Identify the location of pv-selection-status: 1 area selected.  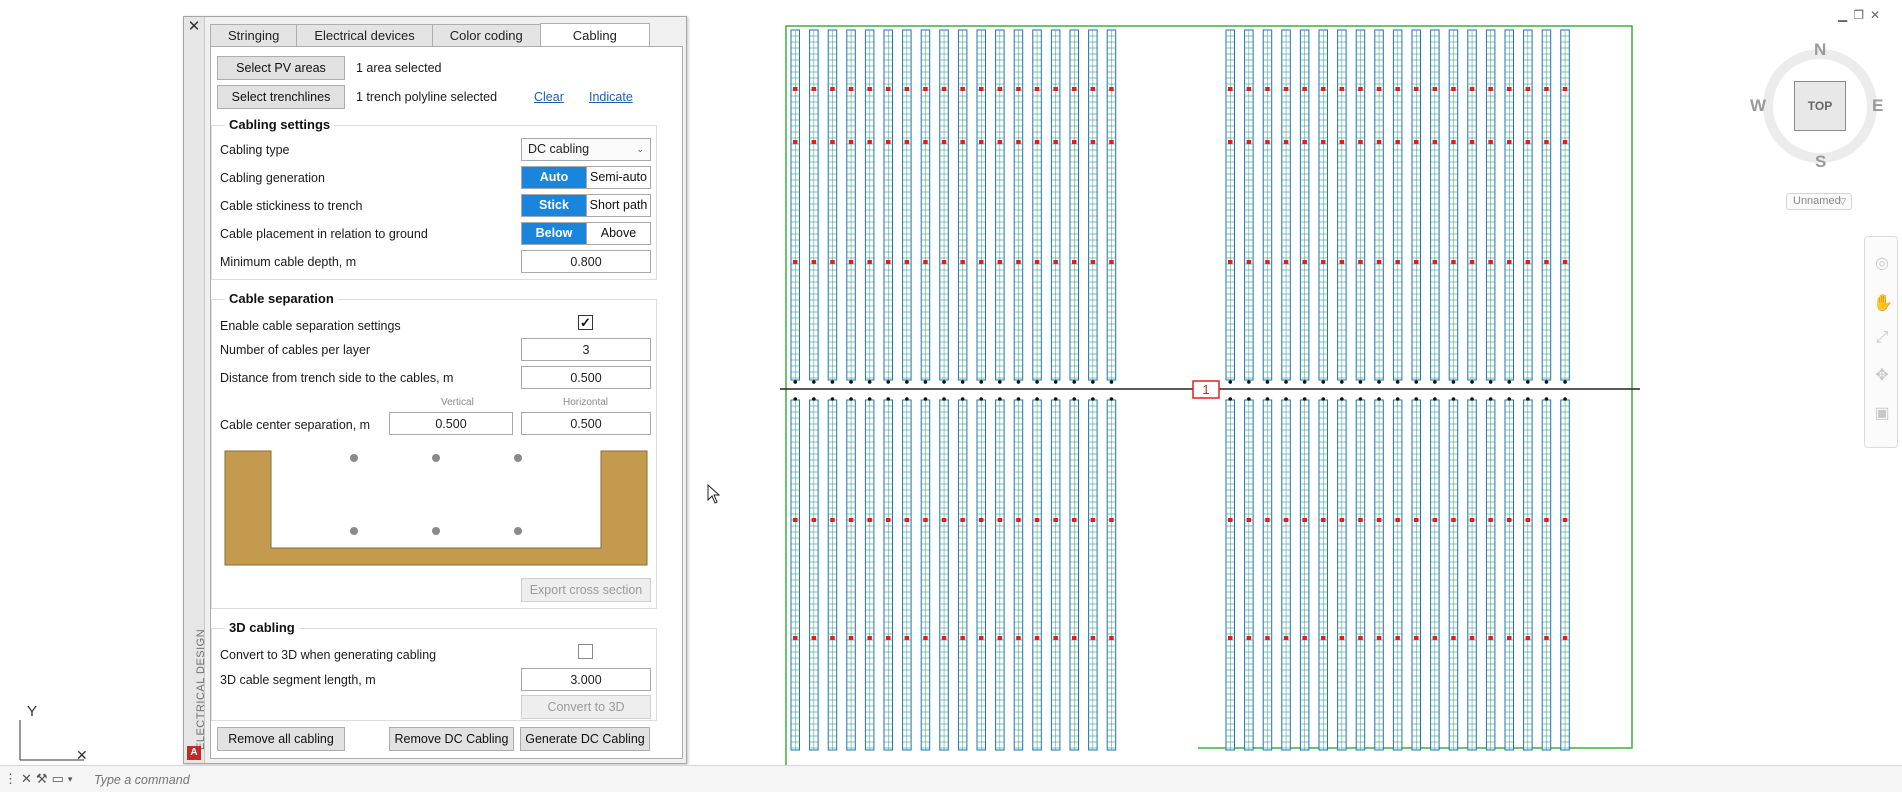
(399, 68).